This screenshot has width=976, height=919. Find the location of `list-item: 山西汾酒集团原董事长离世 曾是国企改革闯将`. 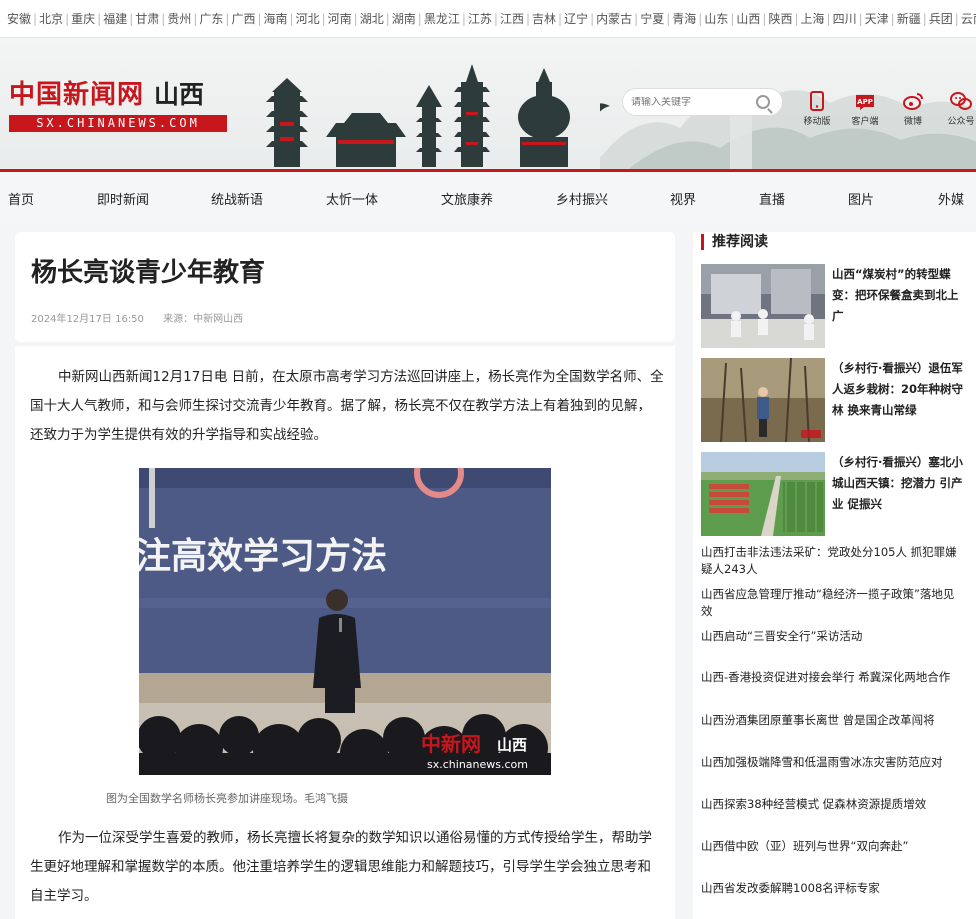

list-item: 山西汾酒集团原董事长离世 曾是国企改革闯将 is located at coordinates (832, 720).